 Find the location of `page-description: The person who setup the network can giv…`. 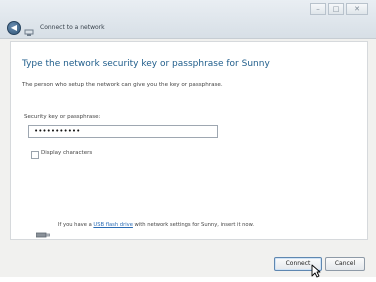

page-description: The person who setup the network can giv… is located at coordinates (122, 85).